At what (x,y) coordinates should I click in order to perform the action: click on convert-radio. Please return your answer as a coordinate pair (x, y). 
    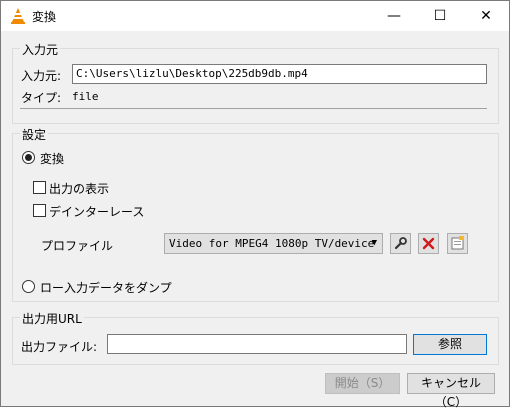
    Looking at the image, I should click on (28, 157).